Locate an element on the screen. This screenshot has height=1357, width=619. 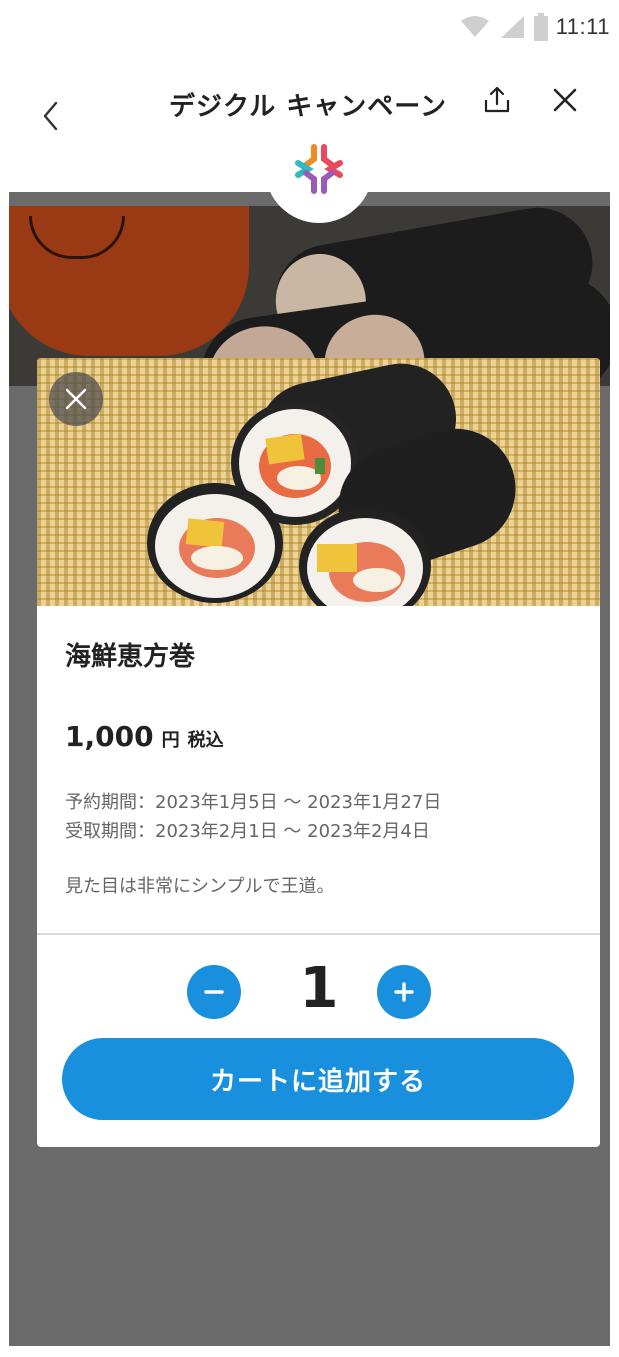
pickup-period: 受取期間：2023年2月1日 ～ 2023年2月4日 is located at coordinates (247, 831).